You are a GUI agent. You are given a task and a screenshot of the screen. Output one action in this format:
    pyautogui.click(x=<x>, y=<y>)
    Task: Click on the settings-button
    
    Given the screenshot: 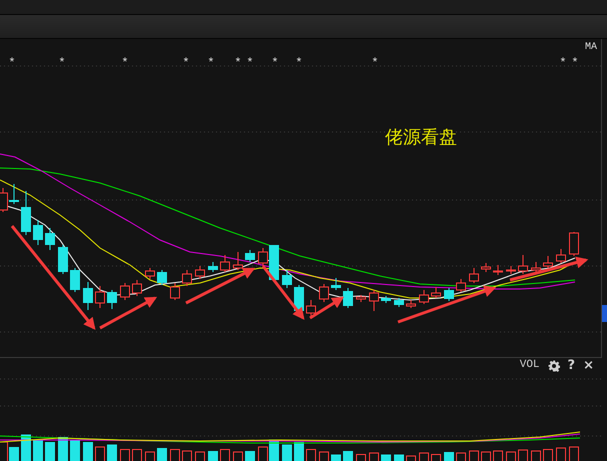 What is the action you would take?
    pyautogui.click(x=554, y=366)
    